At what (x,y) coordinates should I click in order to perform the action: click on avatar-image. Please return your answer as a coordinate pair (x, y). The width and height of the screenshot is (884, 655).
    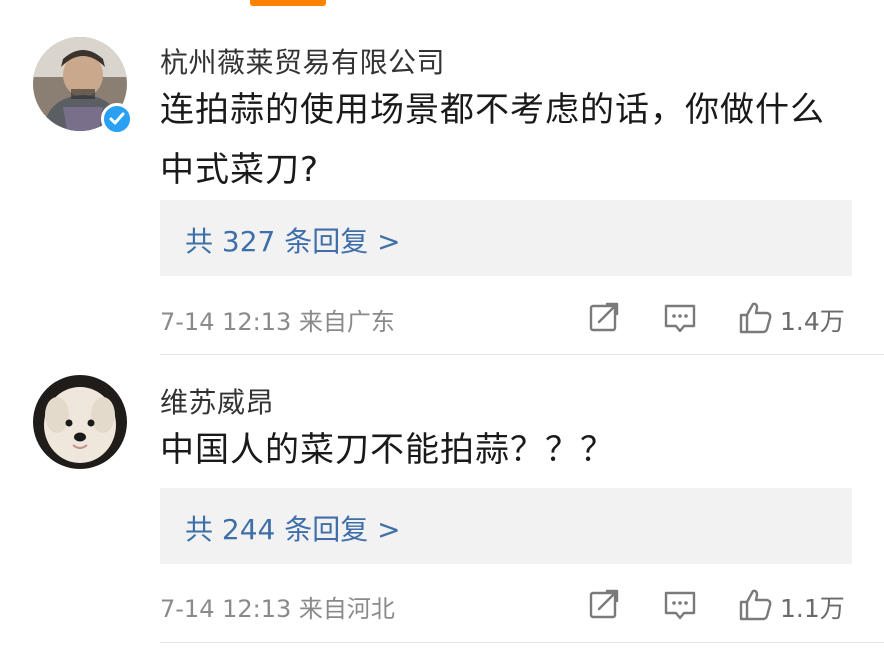
    Looking at the image, I should click on (80, 422).